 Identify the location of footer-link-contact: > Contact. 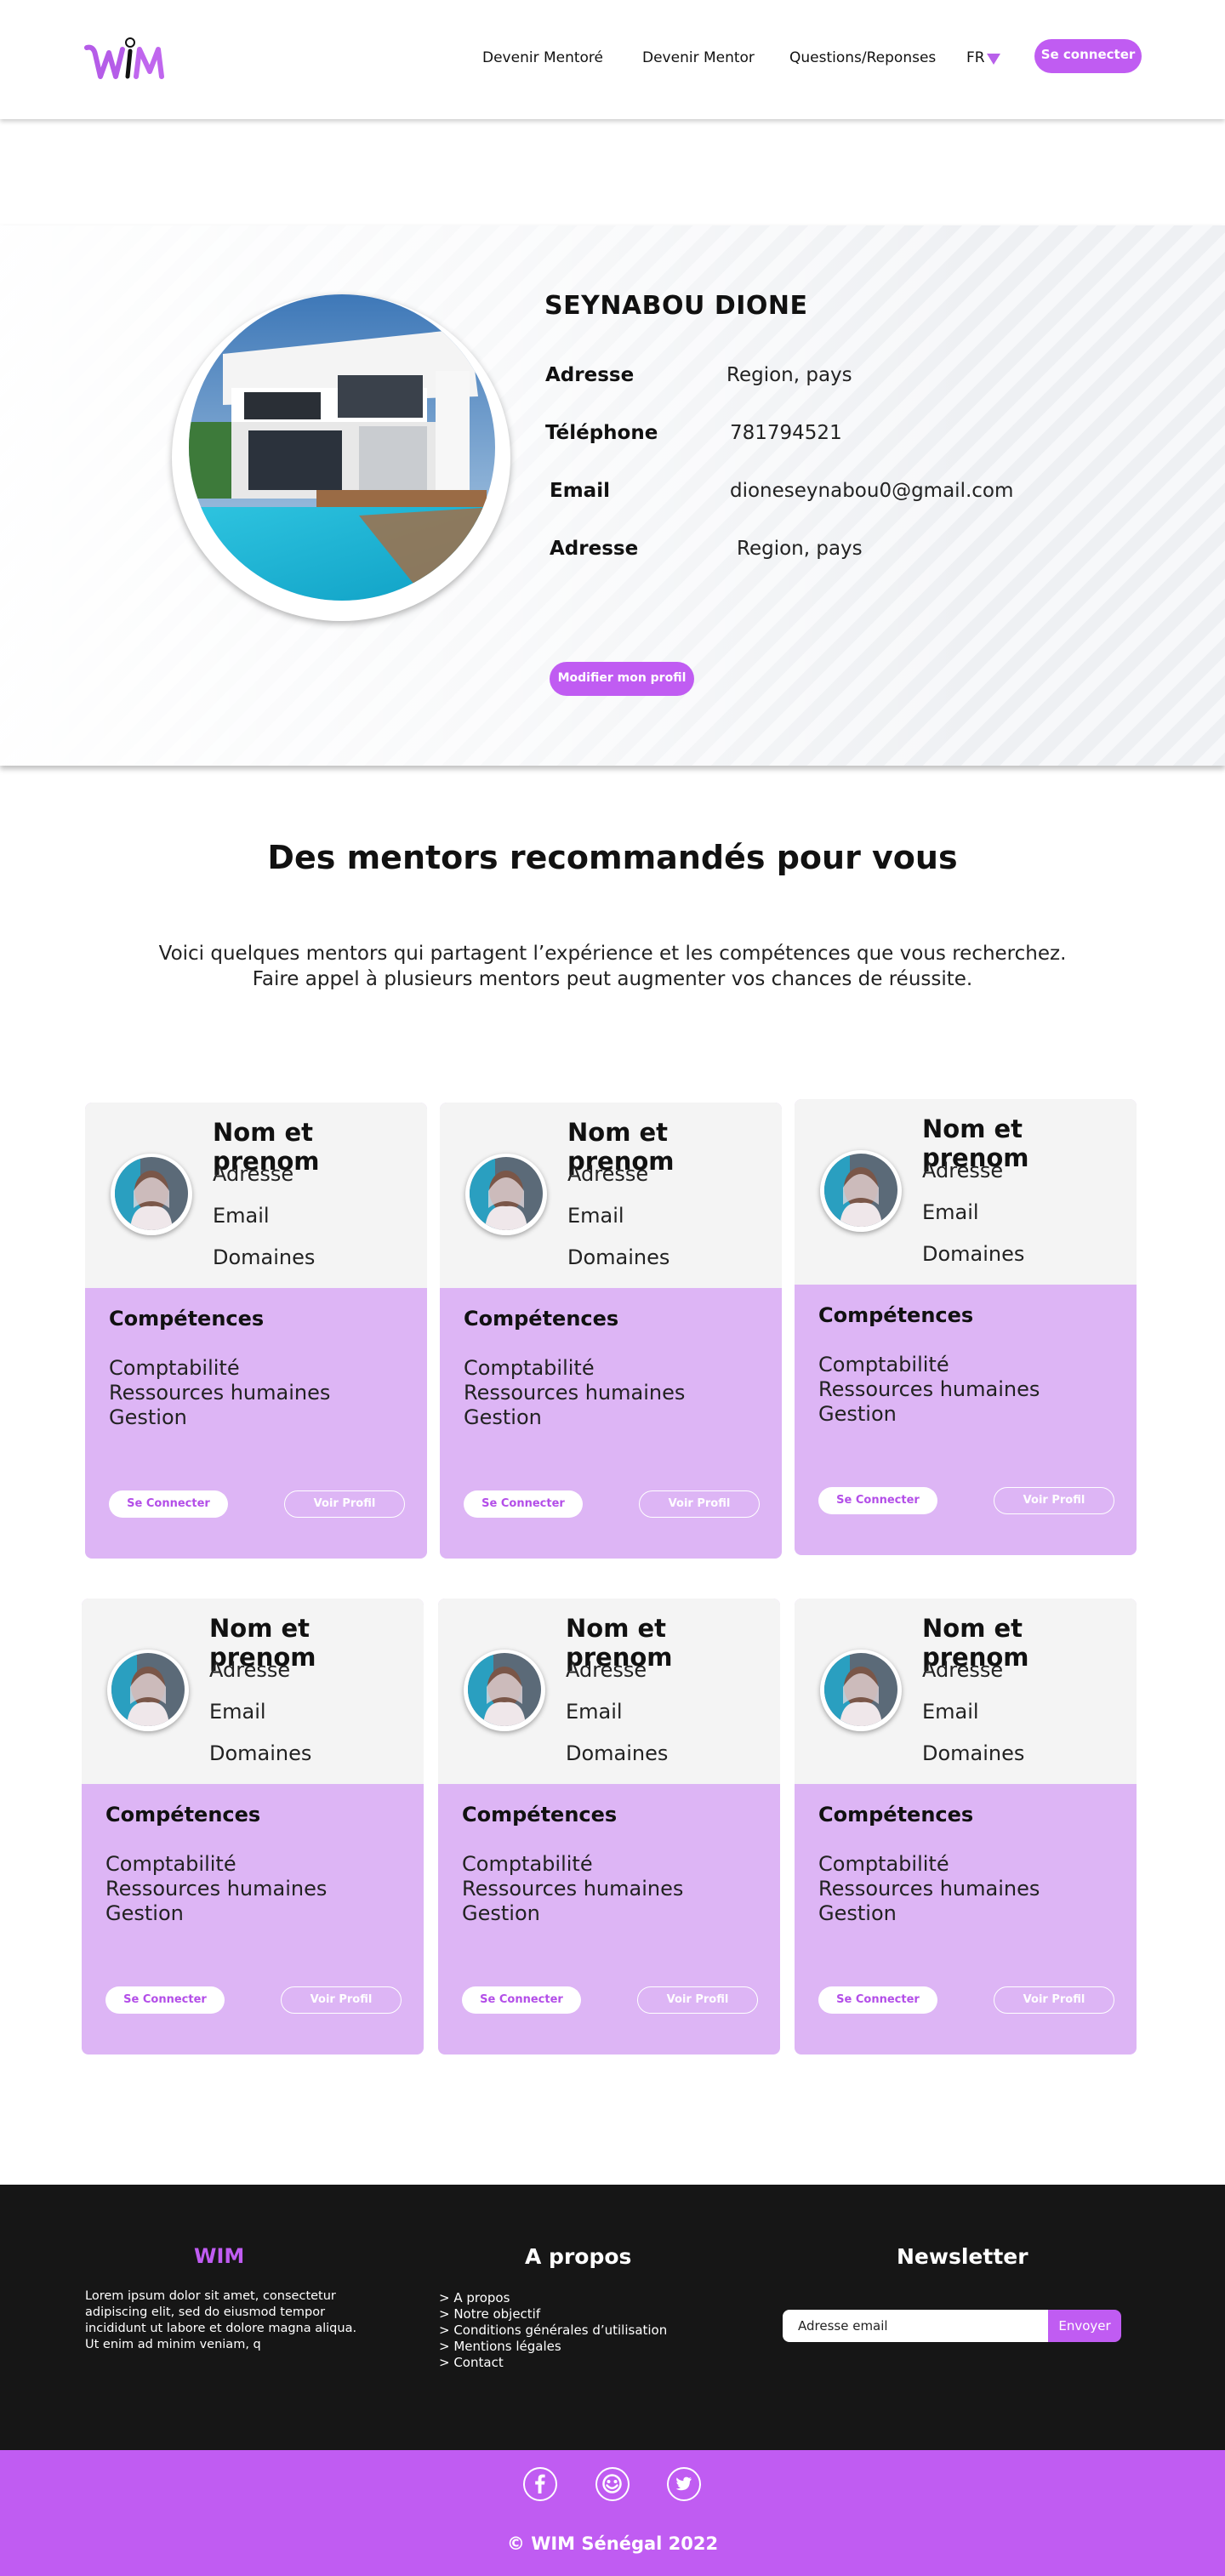
(553, 2363).